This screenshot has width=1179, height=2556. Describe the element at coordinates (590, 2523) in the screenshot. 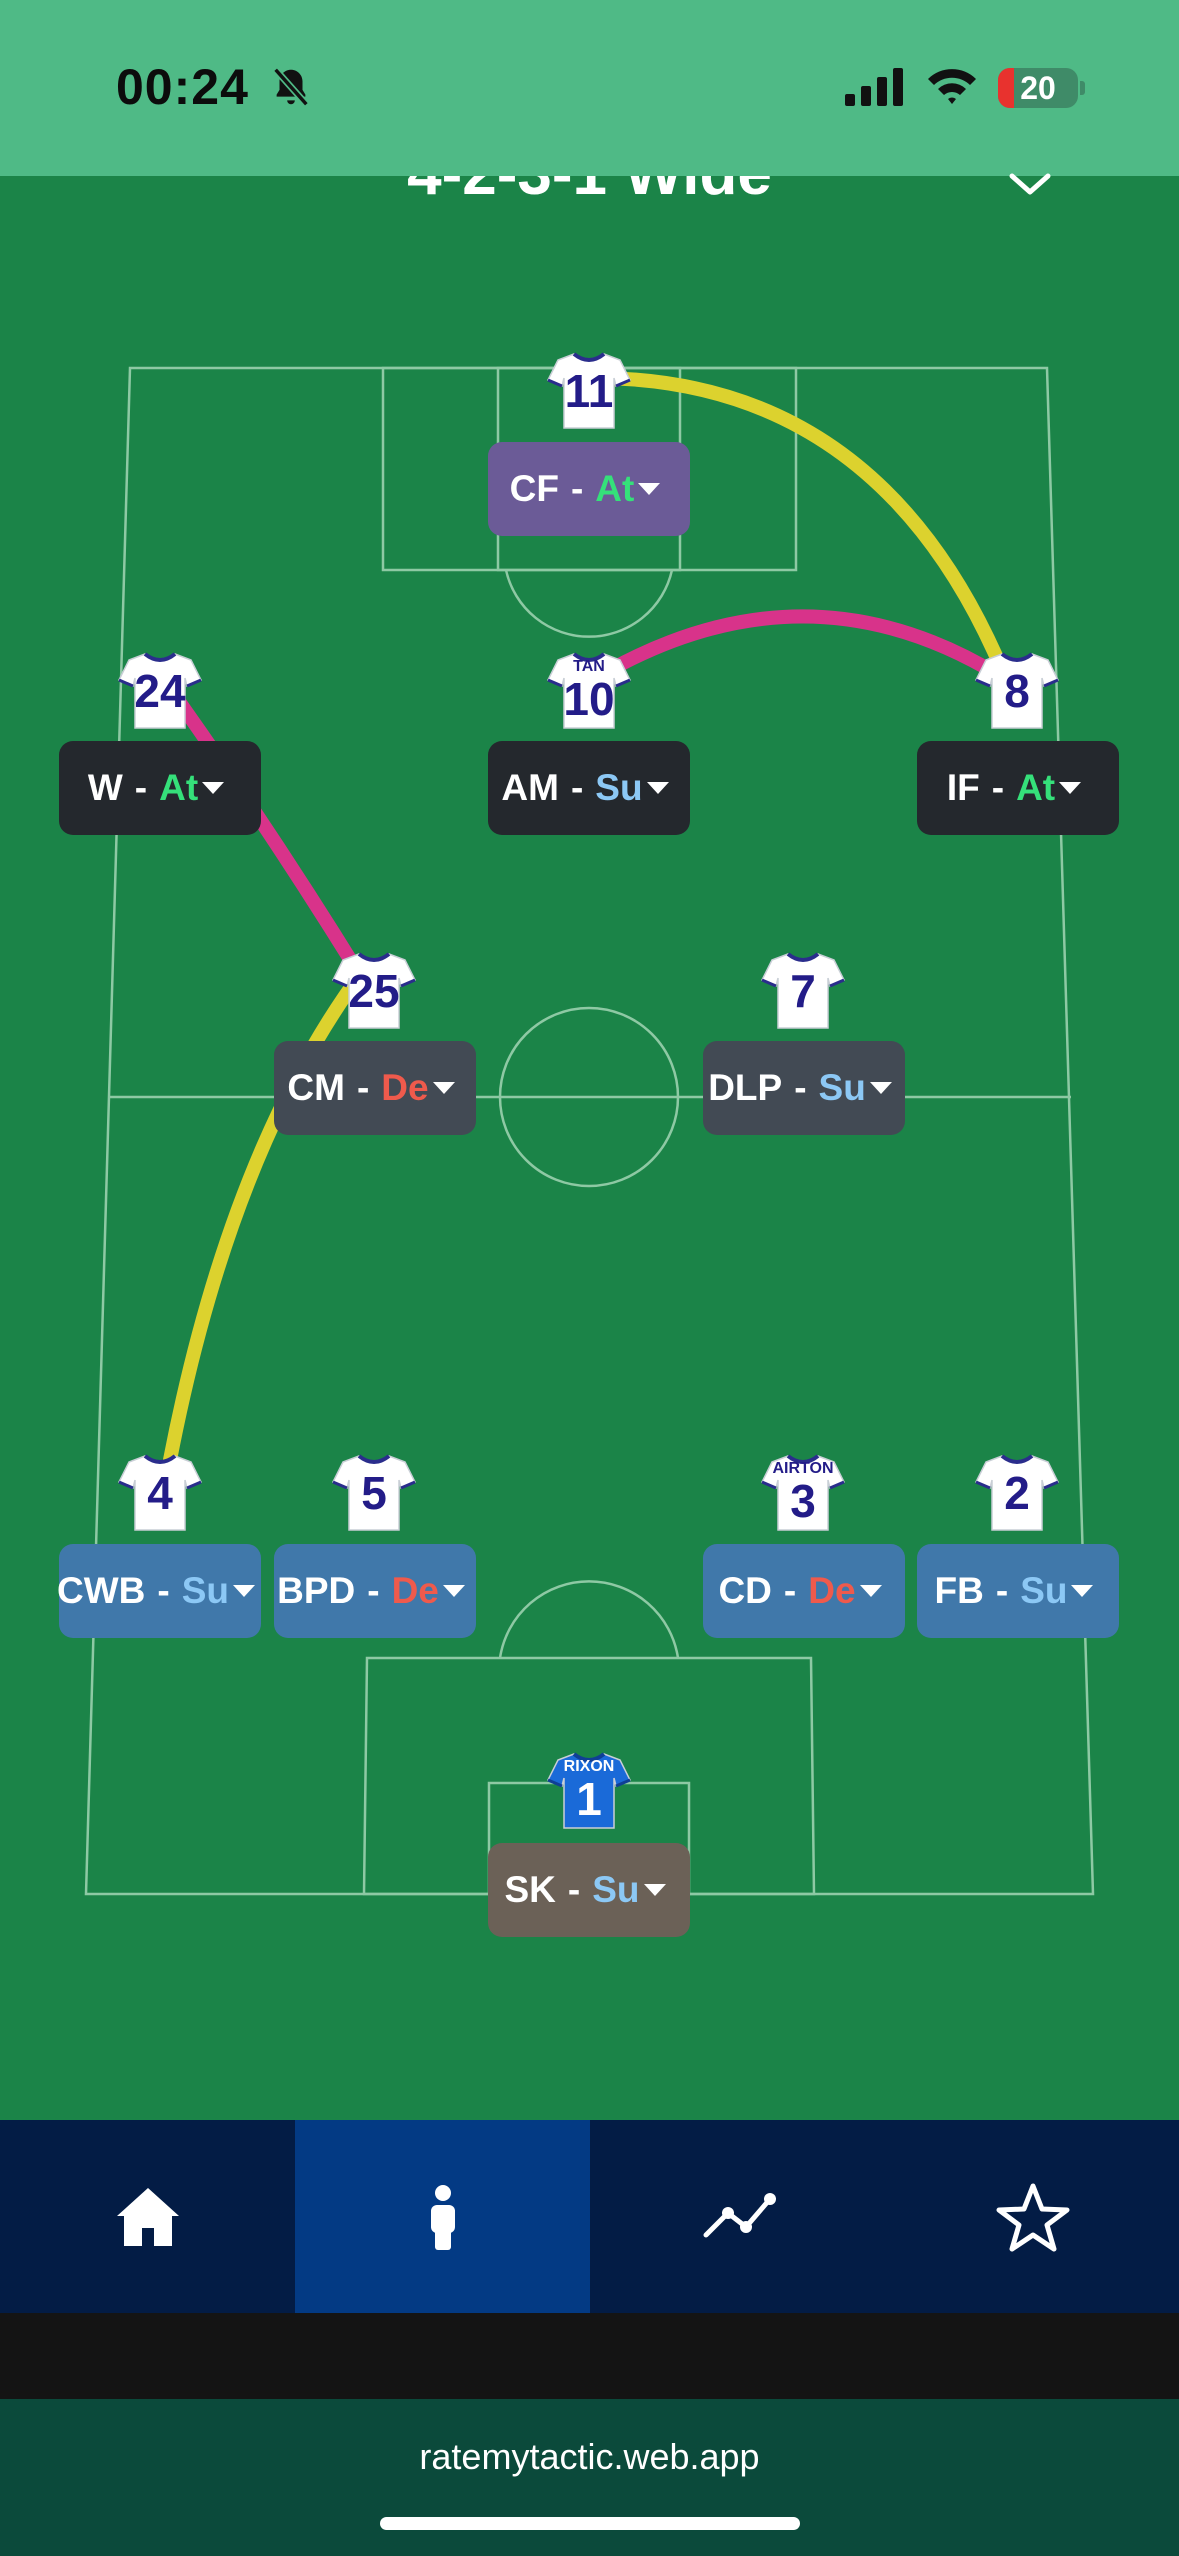

I see `home-indicator` at that location.